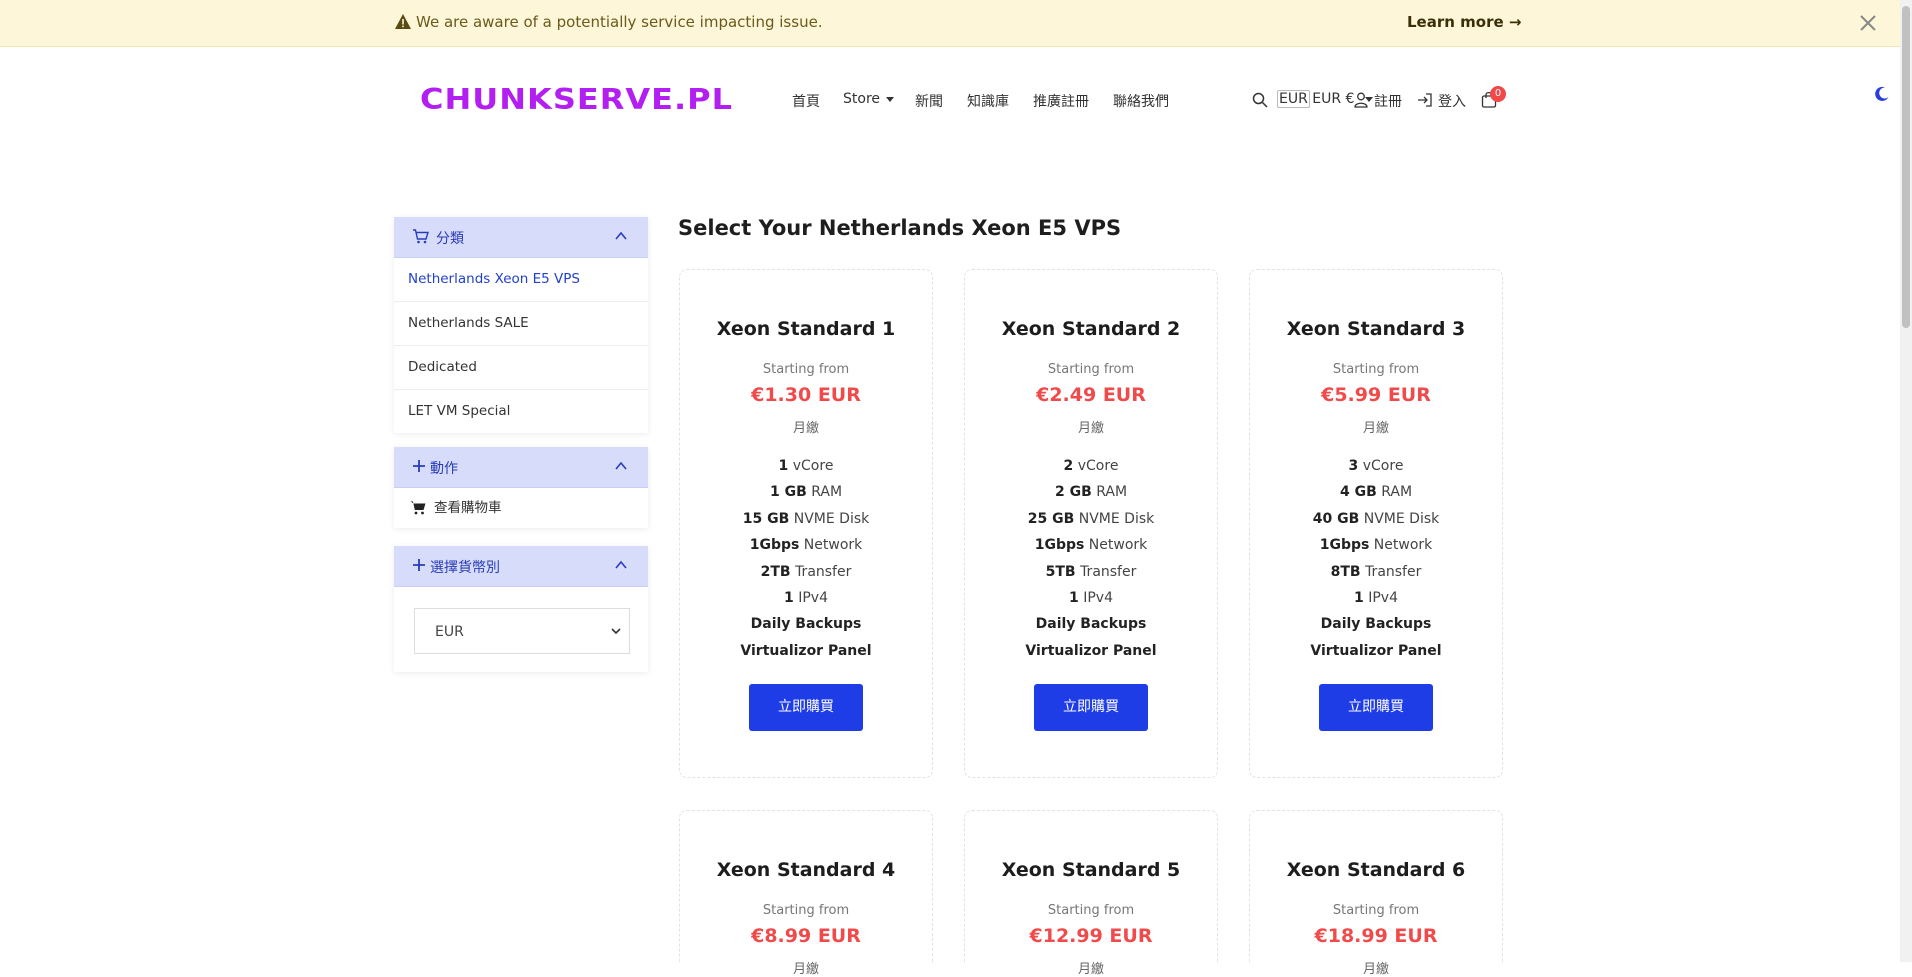  What do you see at coordinates (521, 566) in the screenshot?
I see `currency-panel-header: 選擇貨幣別` at bounding box center [521, 566].